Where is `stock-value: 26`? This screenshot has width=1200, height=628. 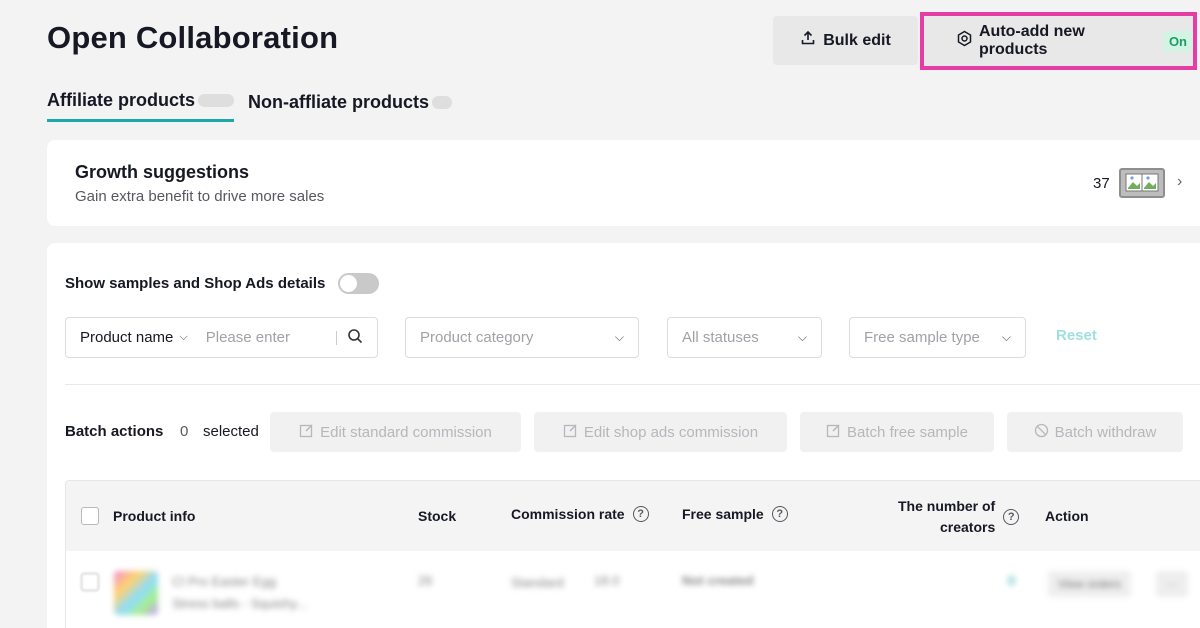
stock-value: 26 is located at coordinates (425, 580).